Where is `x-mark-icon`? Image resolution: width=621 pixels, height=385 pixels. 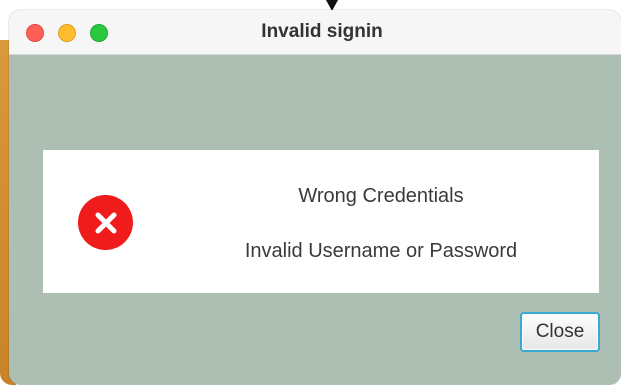 x-mark-icon is located at coordinates (105, 222).